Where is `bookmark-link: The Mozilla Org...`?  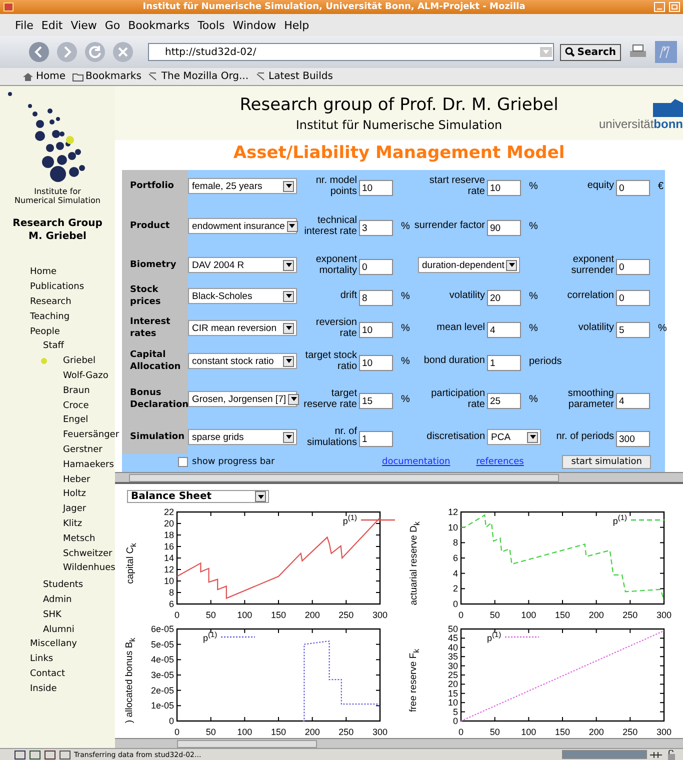 bookmark-link: The Mozilla Org... is located at coordinates (198, 76).